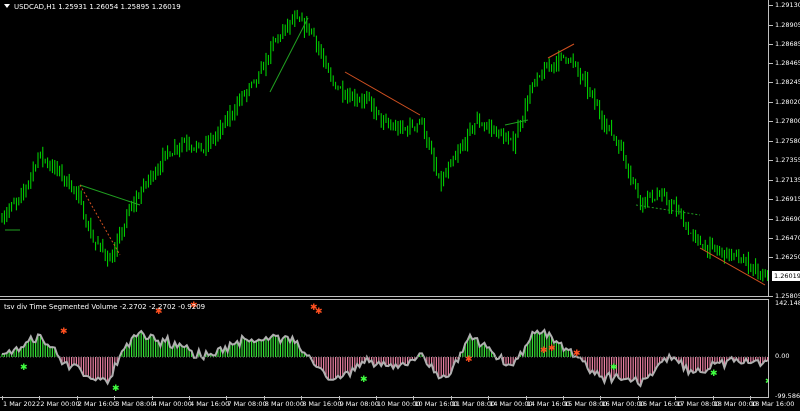 The height and width of the screenshot is (411, 800). What do you see at coordinates (7, 6) in the screenshot?
I see `collapse-triangle-icon` at bounding box center [7, 6].